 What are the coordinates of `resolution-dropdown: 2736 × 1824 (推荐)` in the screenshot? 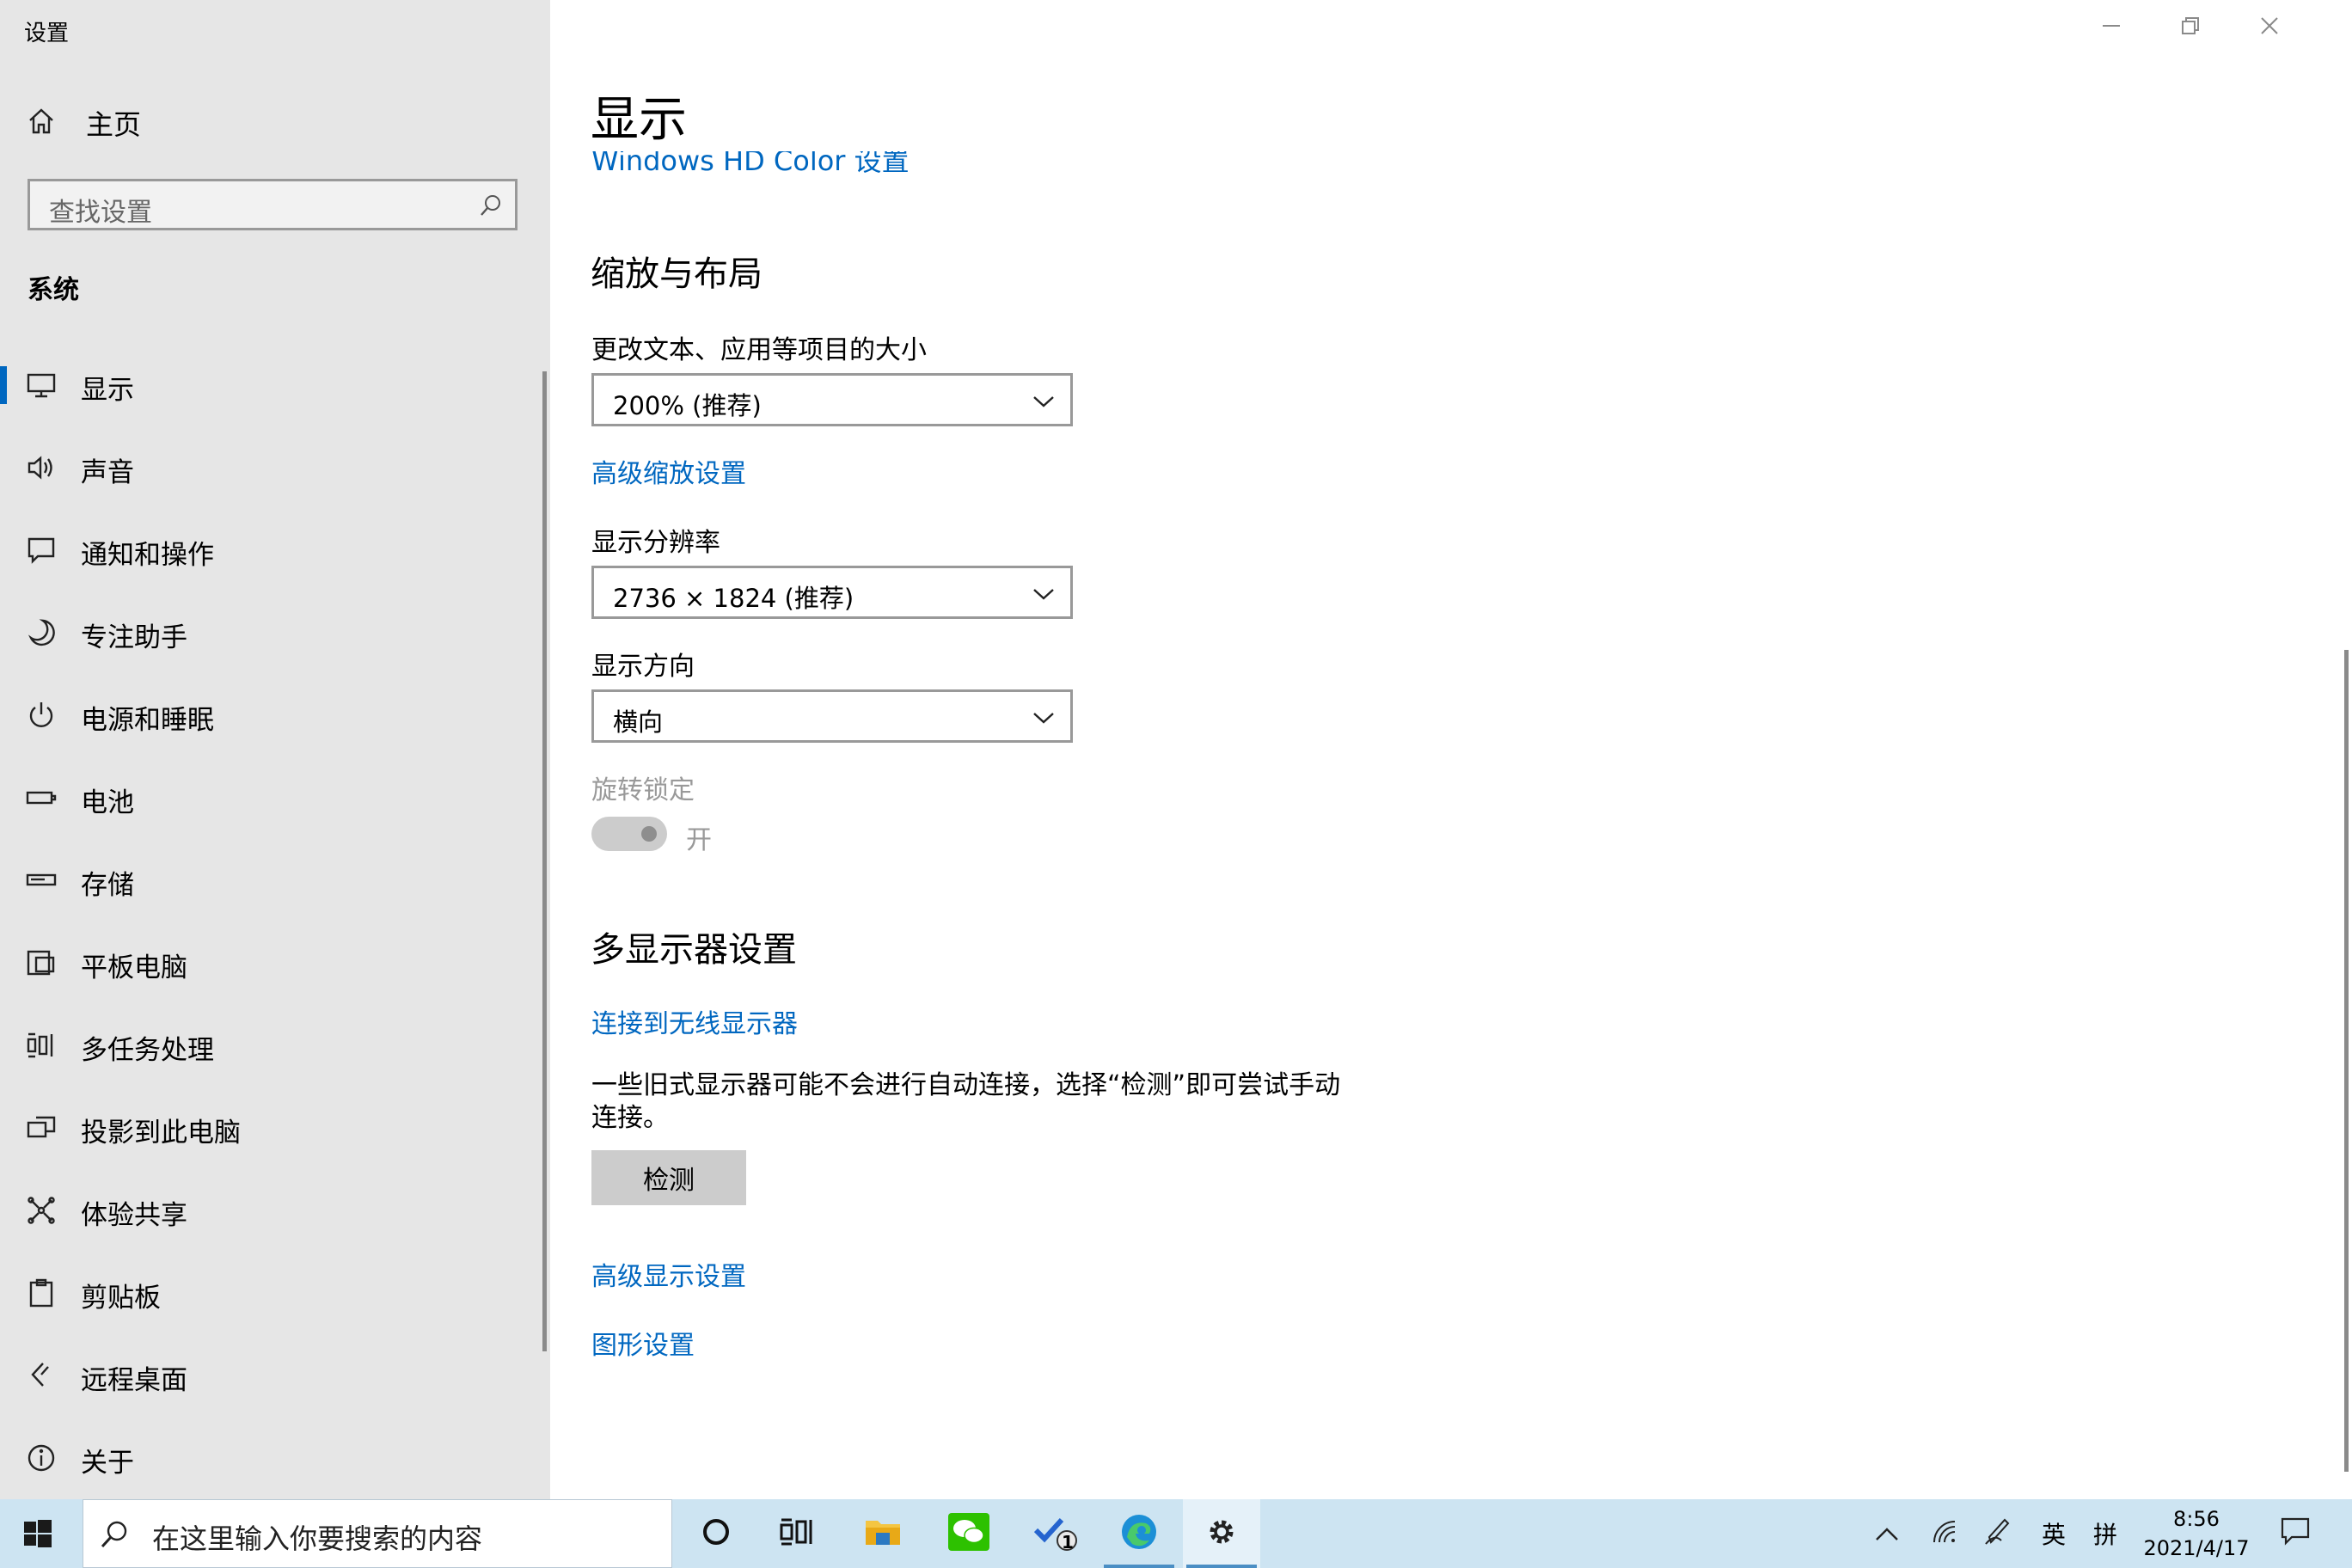 It's located at (832, 592).